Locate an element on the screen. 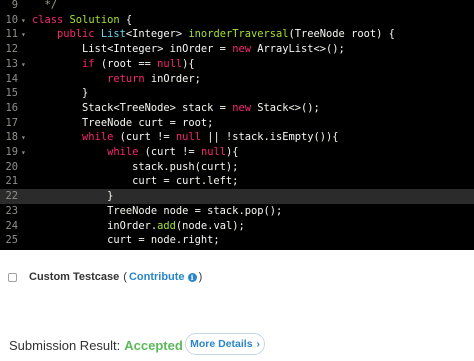 This screenshot has width=474, height=361. code-text: Stack<TreeNode> stack = new Stack<>(); is located at coordinates (176, 108).